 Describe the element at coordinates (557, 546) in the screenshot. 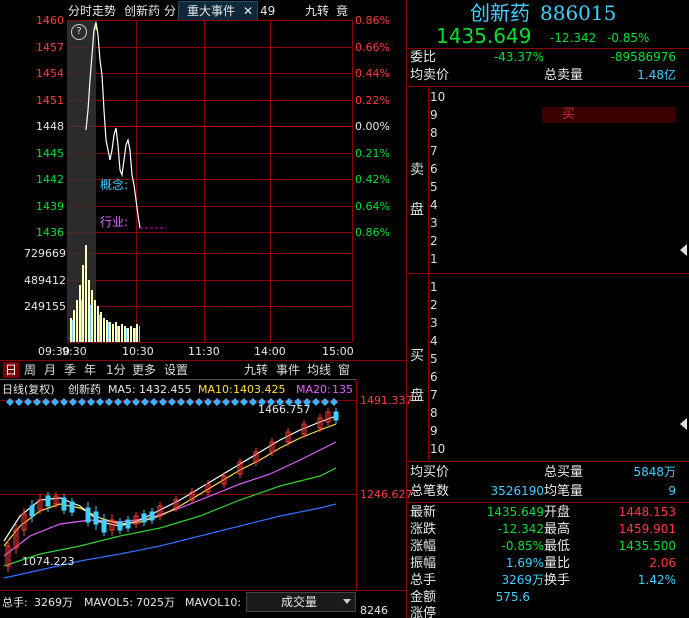

I see `low-label: 最低` at that location.